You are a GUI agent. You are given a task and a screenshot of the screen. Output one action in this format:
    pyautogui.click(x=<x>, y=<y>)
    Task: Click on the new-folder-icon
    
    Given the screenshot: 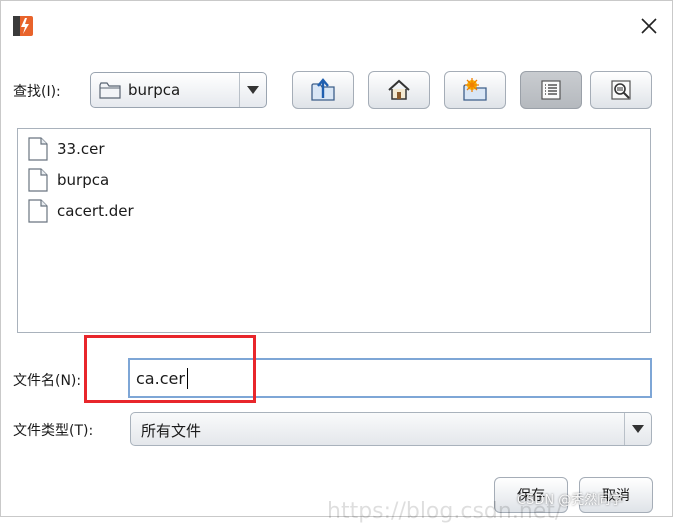 What is the action you would take?
    pyautogui.click(x=475, y=89)
    